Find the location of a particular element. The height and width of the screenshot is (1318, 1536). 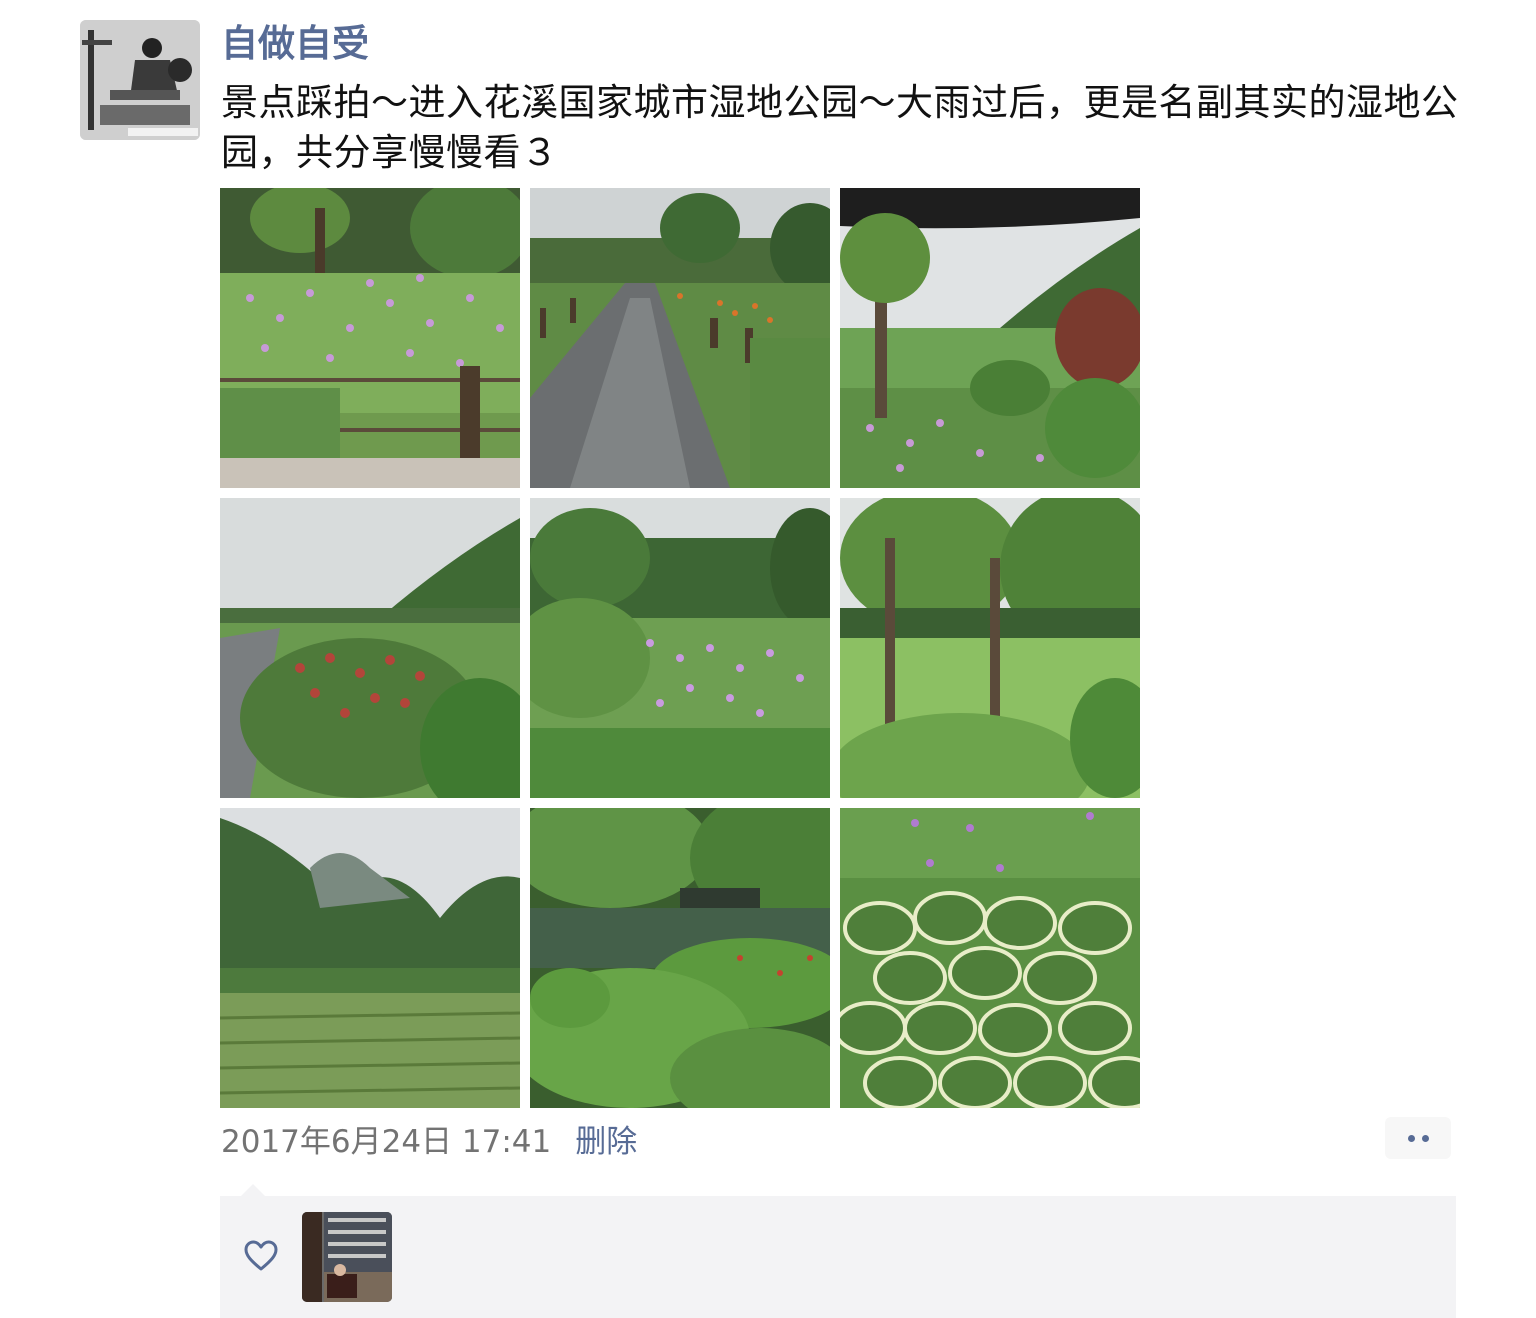

delete-button: 删除 is located at coordinates (606, 1138).